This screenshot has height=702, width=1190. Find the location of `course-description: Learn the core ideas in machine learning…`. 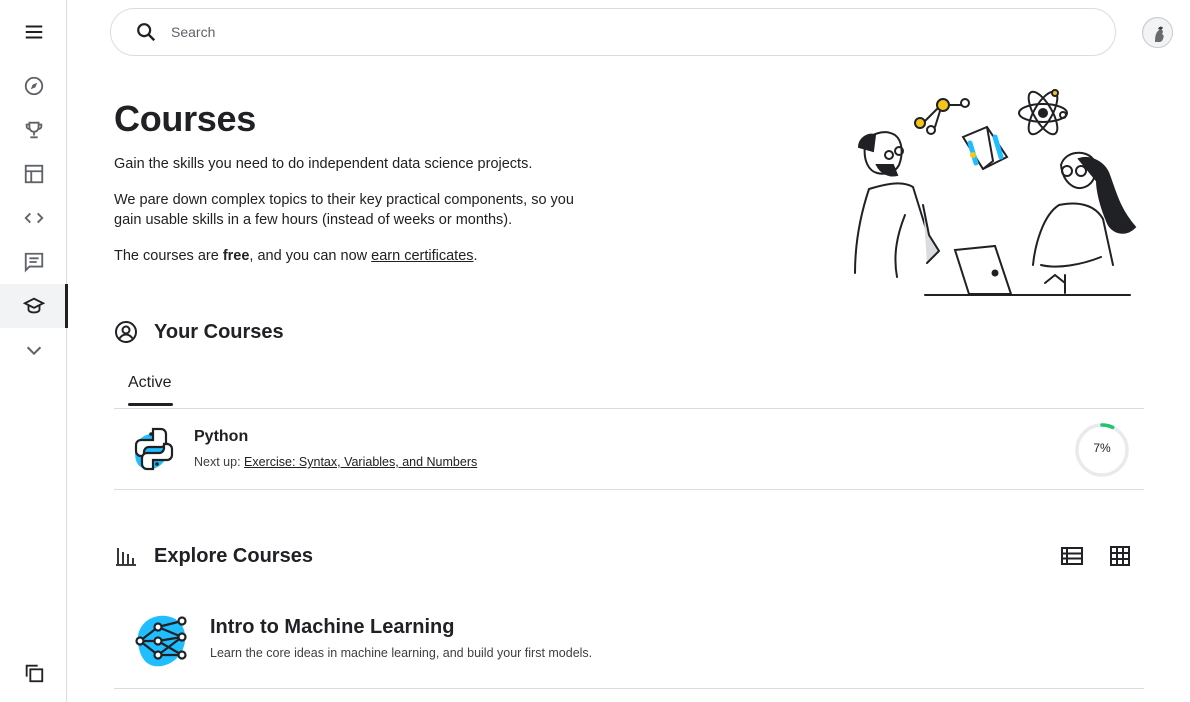

course-description: Learn the core ideas in machine learning… is located at coordinates (401, 653).